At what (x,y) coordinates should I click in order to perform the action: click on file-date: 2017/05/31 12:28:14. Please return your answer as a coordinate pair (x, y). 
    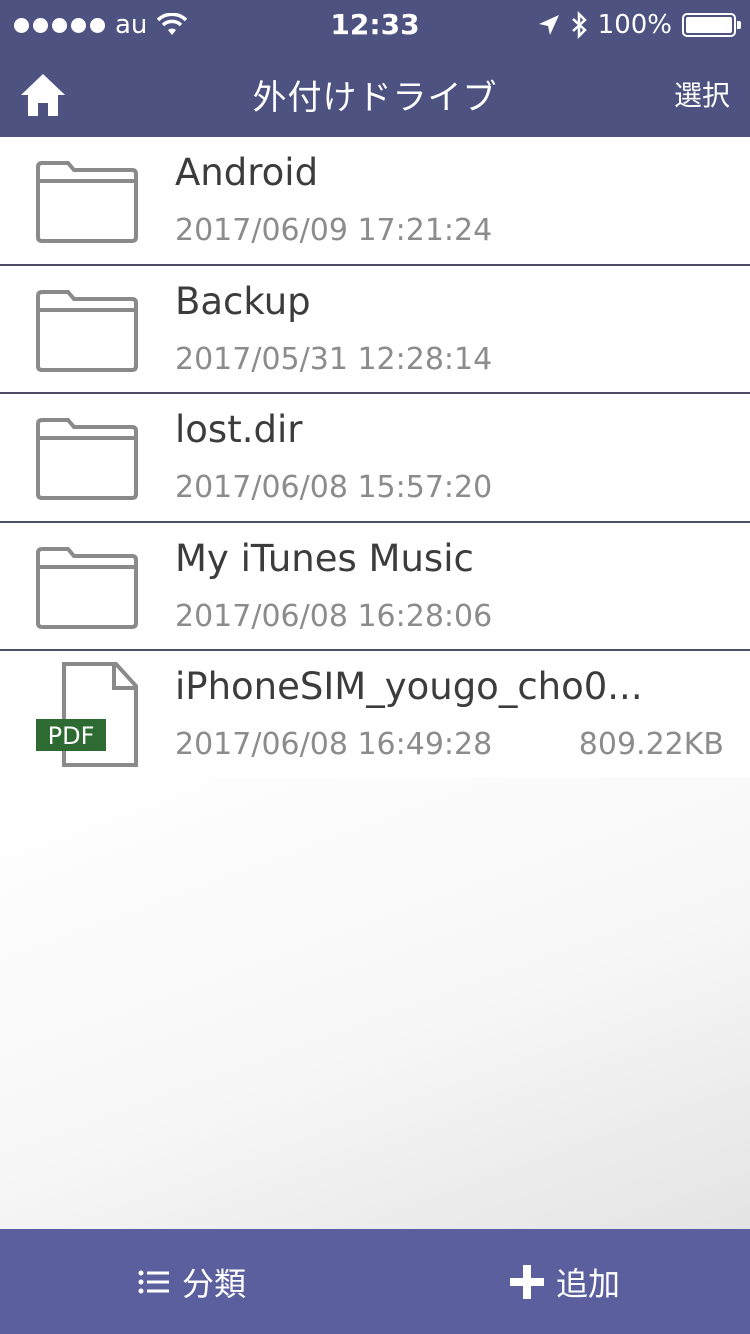
    Looking at the image, I should click on (334, 359).